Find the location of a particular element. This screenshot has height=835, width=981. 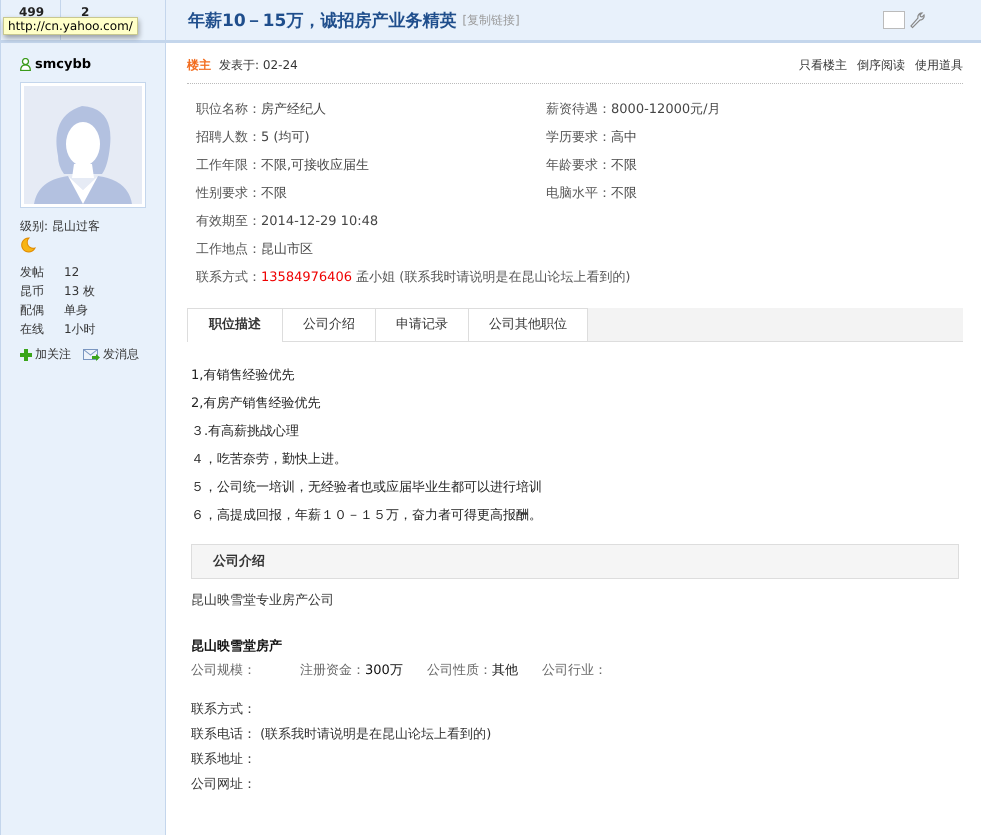

job-field: 工作地点：昆山市区 is located at coordinates (579, 250).